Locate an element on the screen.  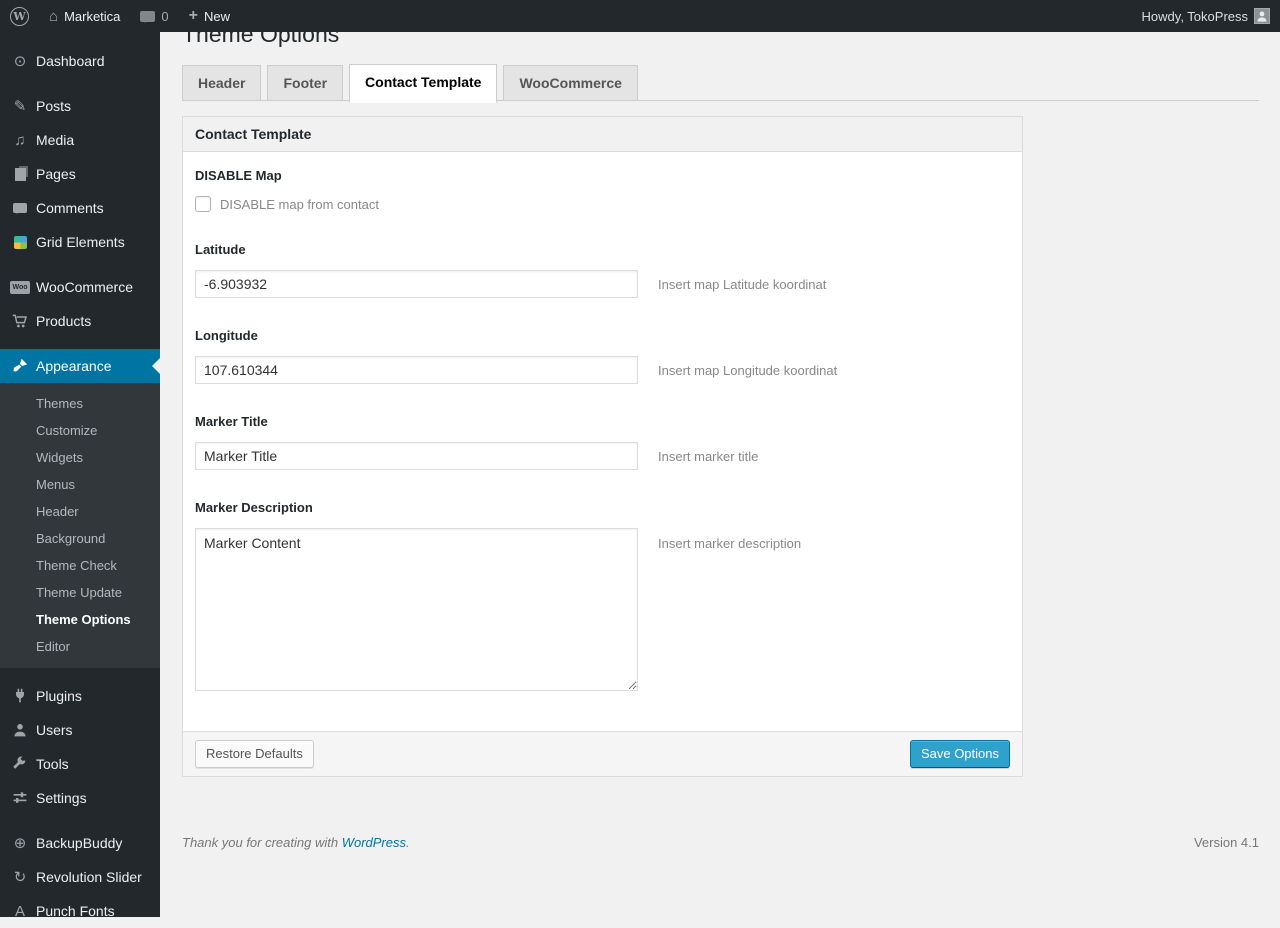
woocommerce-icon: Woo is located at coordinates (20, 287).